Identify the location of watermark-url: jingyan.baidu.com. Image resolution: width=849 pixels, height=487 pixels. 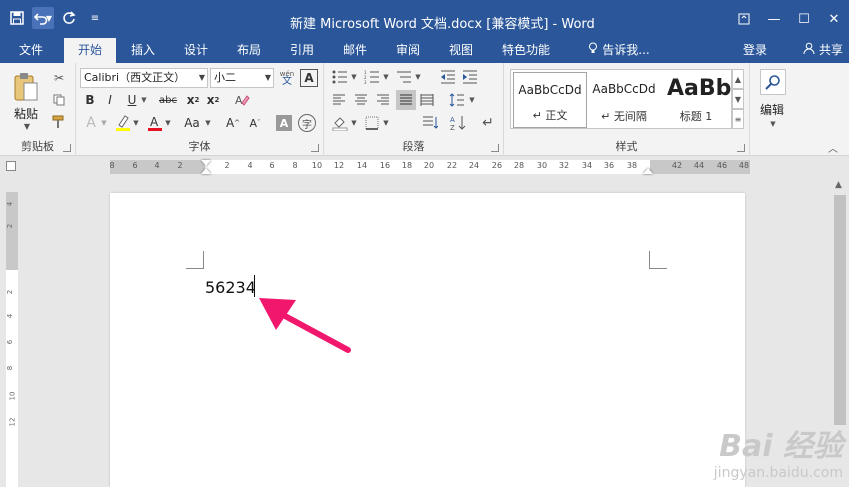
(778, 473).